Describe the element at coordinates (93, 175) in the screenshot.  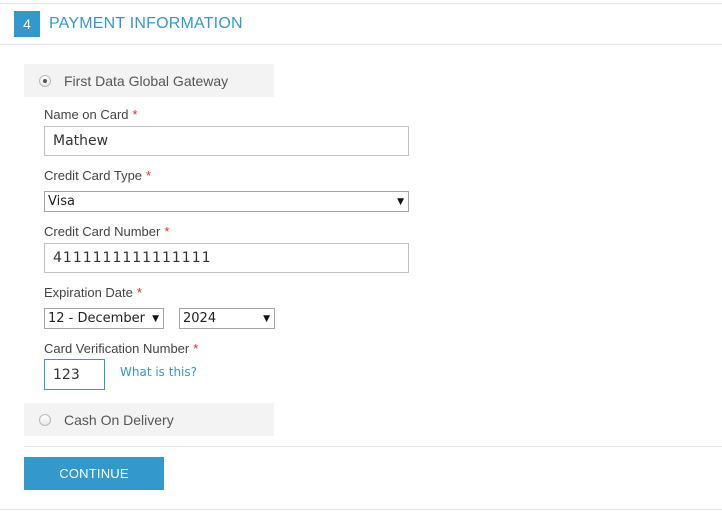
I see `label-text: Credit Card Type` at that location.